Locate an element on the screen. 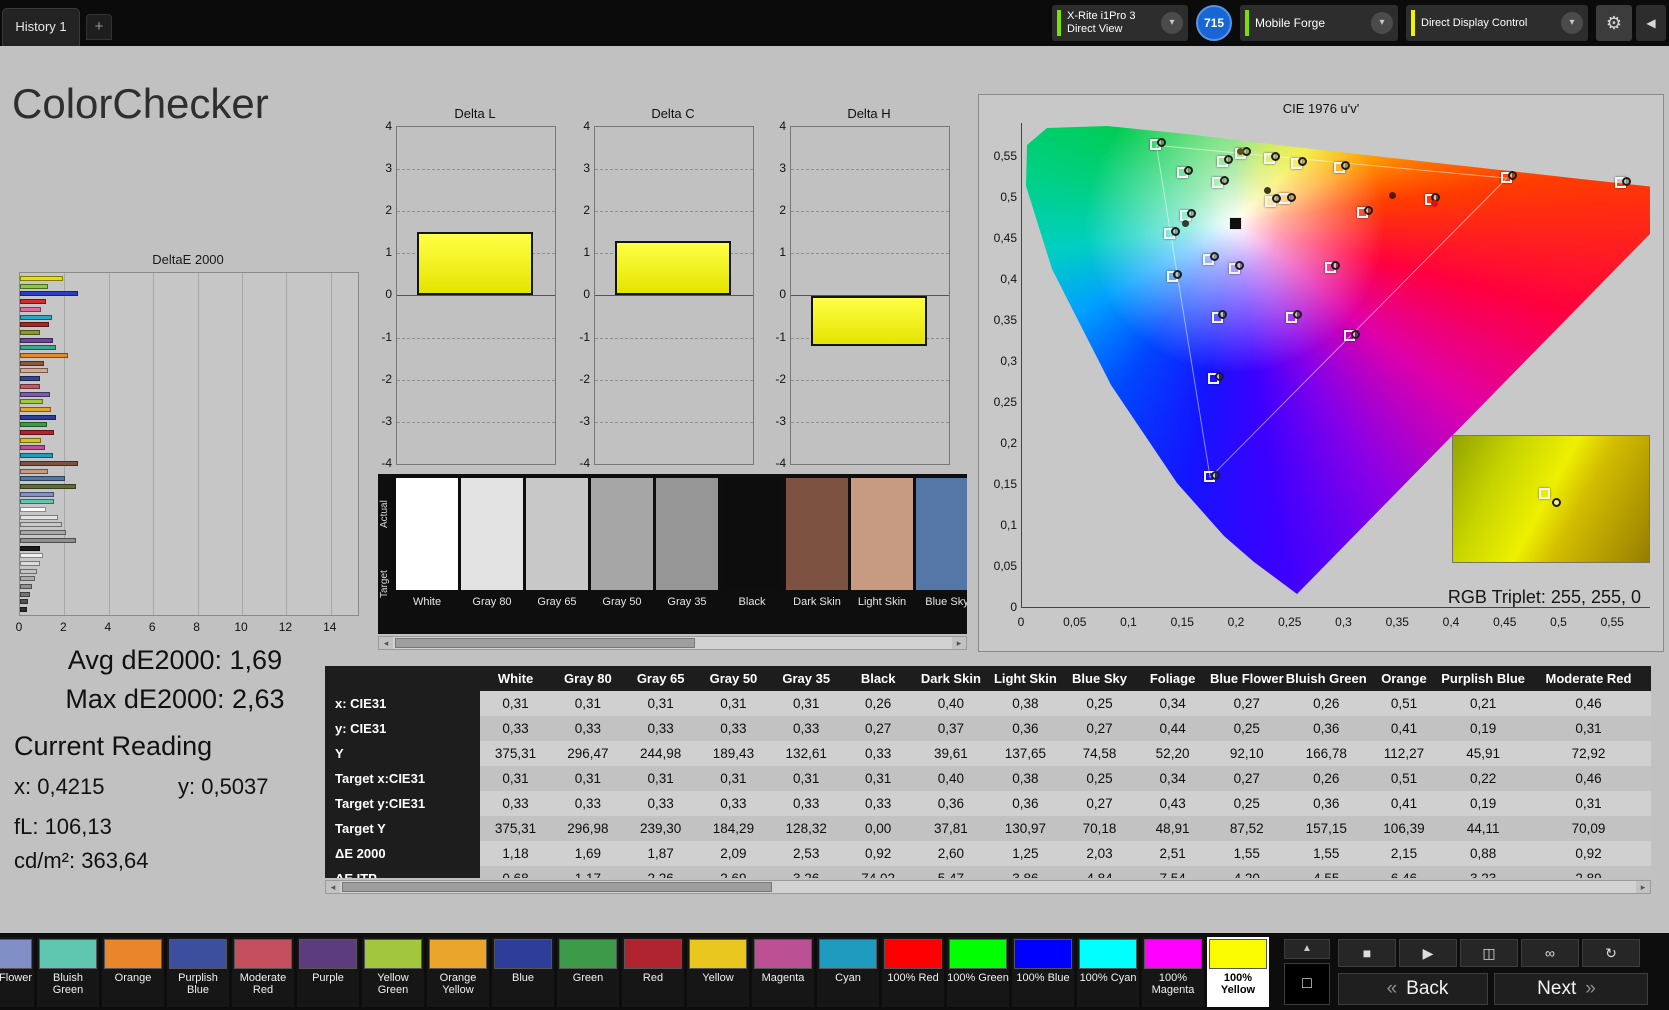 Image resolution: width=1669 pixels, height=1010 pixels. table-cell: 0,00 is located at coordinates (878, 828).